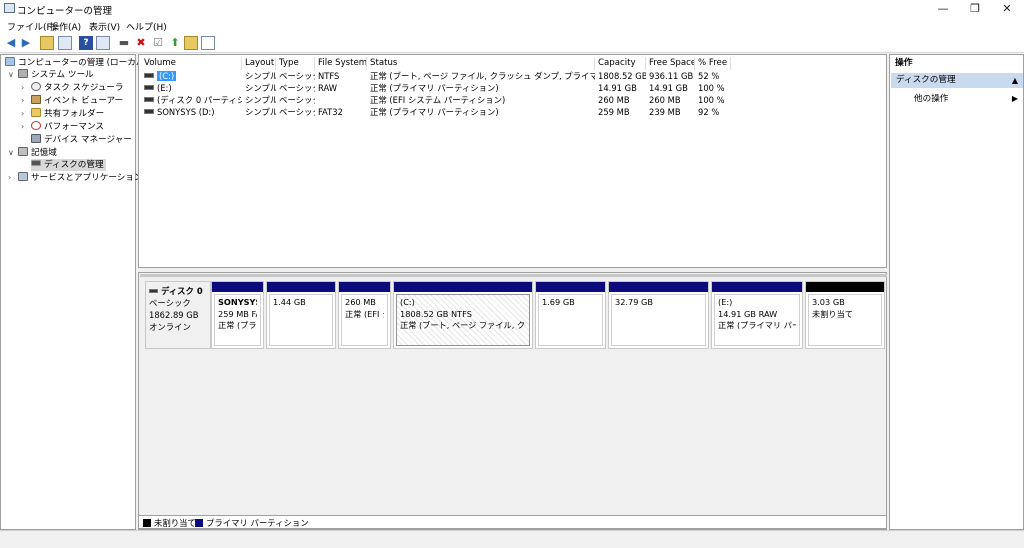  I want to click on partition-efi: 260 MB 正常 (EFI シ, so click(364, 315).